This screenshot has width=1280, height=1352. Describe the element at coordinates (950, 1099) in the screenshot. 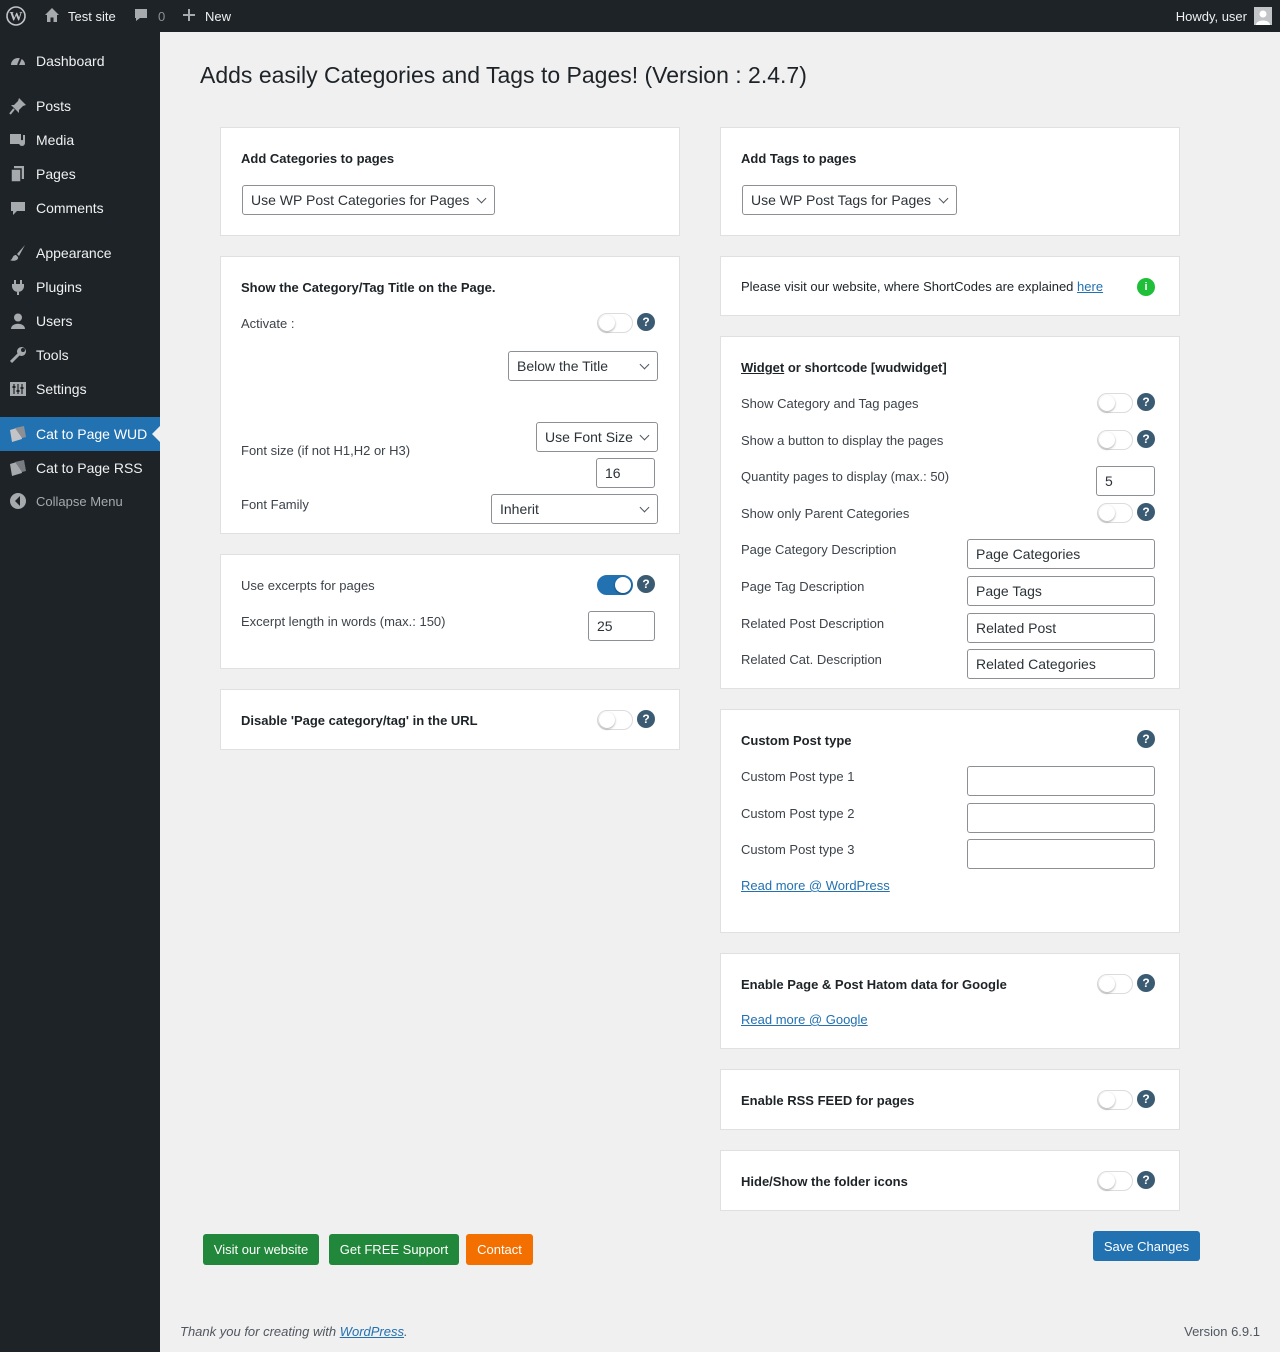

I see `rss-panel: Enable RSS FEED for pages ?` at that location.